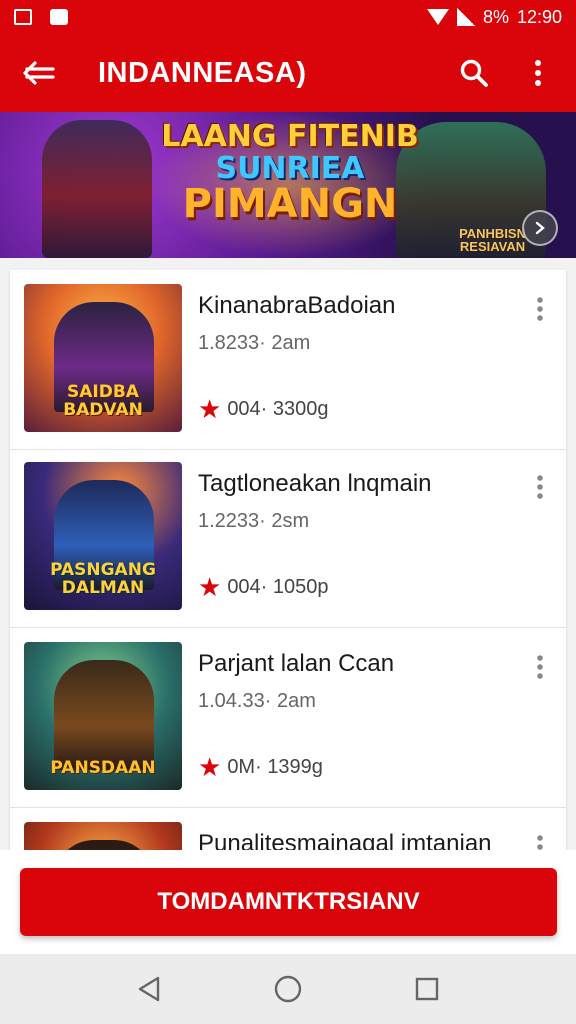 The height and width of the screenshot is (1024, 576). I want to click on item-rating: ★ 004· 3300g, so click(263, 409).